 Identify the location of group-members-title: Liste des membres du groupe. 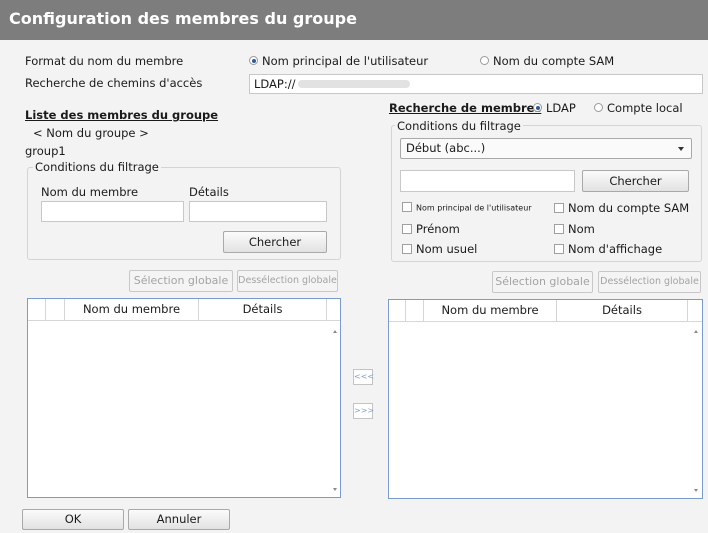
(122, 115).